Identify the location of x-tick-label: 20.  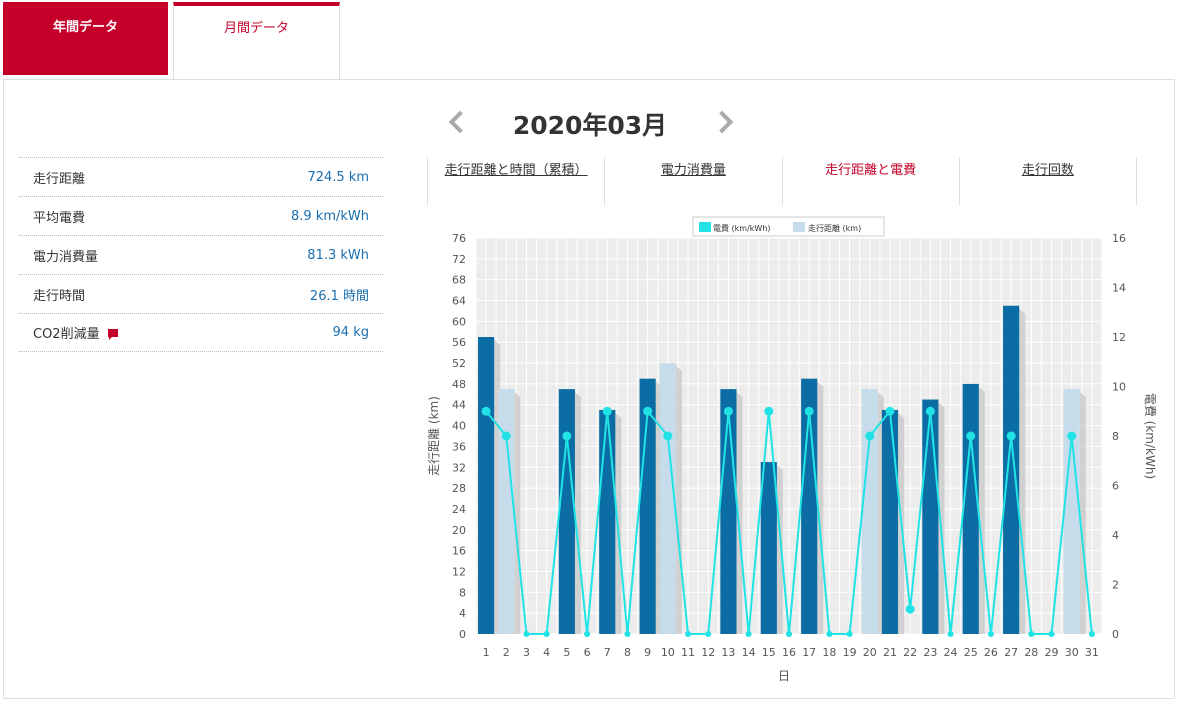
(870, 652).